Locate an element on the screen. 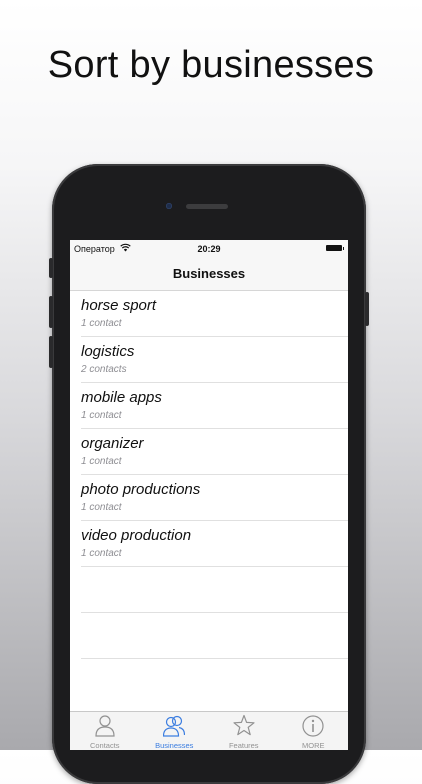 The width and height of the screenshot is (422, 784). status-bar: Оператор 20:29 is located at coordinates (209, 249).